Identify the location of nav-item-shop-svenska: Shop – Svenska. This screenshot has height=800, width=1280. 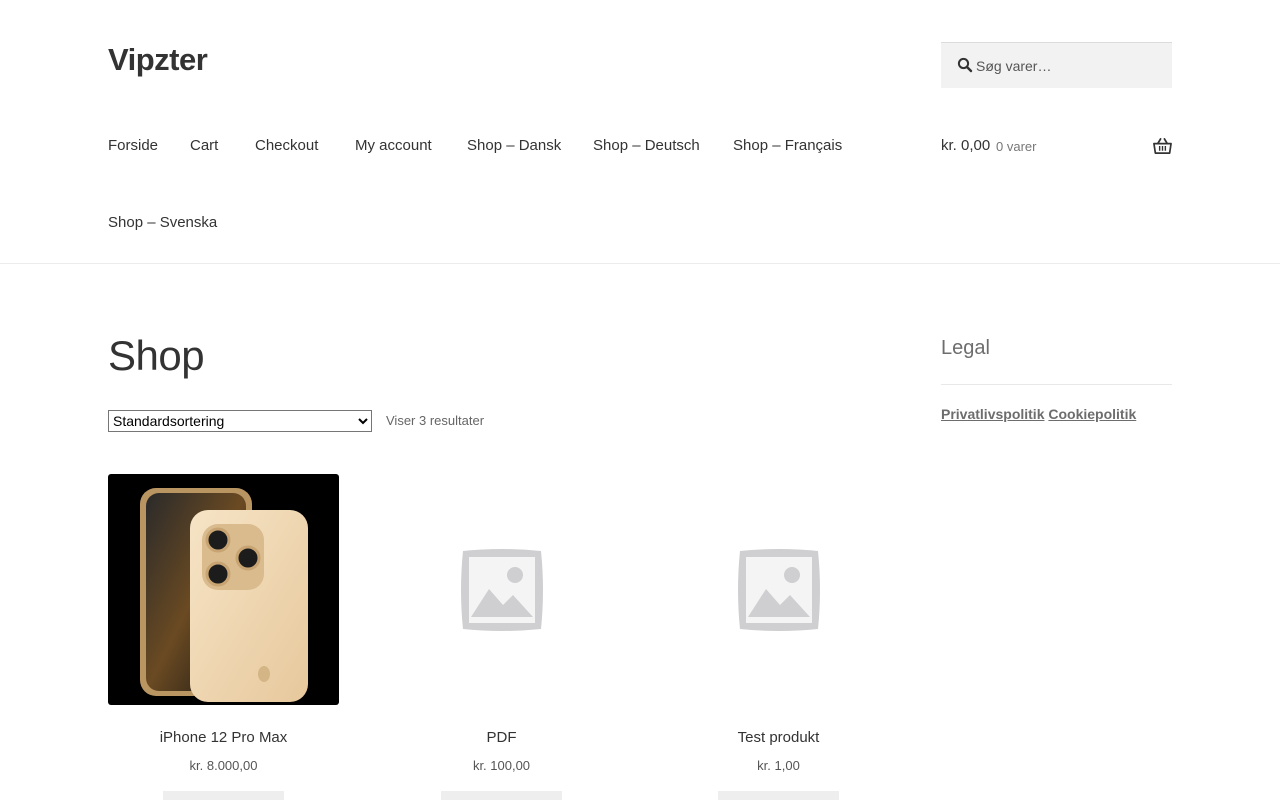
(162, 222).